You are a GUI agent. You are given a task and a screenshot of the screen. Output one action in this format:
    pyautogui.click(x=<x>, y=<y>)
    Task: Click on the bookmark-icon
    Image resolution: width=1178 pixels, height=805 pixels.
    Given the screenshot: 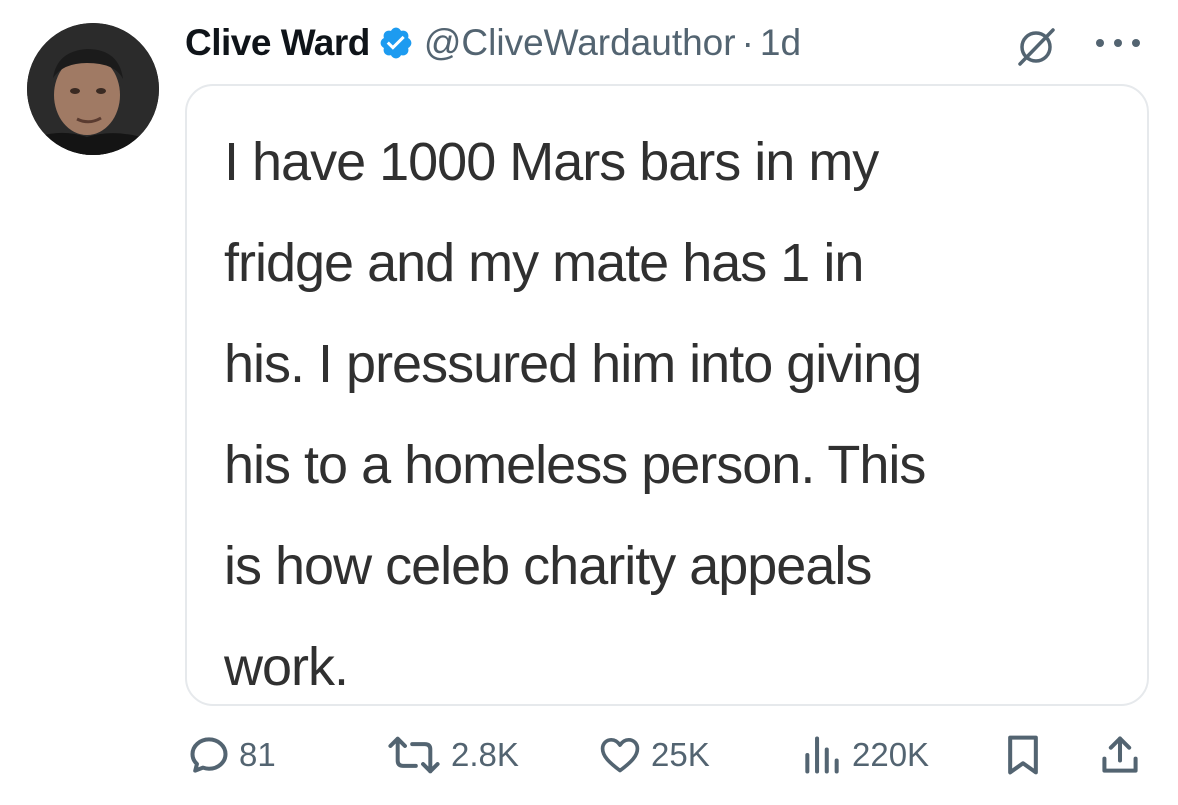 What is the action you would take?
    pyautogui.click(x=1023, y=755)
    